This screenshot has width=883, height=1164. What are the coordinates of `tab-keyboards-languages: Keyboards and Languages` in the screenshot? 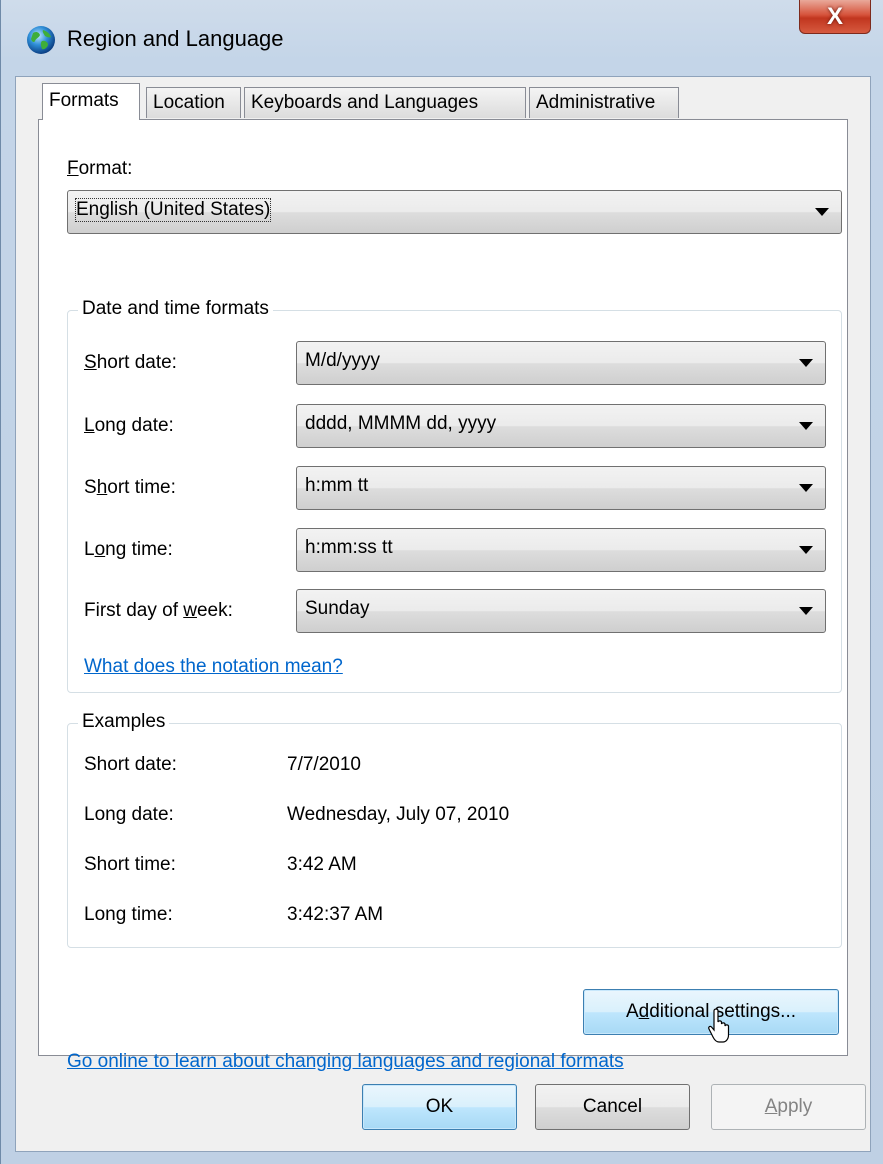 It's located at (385, 102).